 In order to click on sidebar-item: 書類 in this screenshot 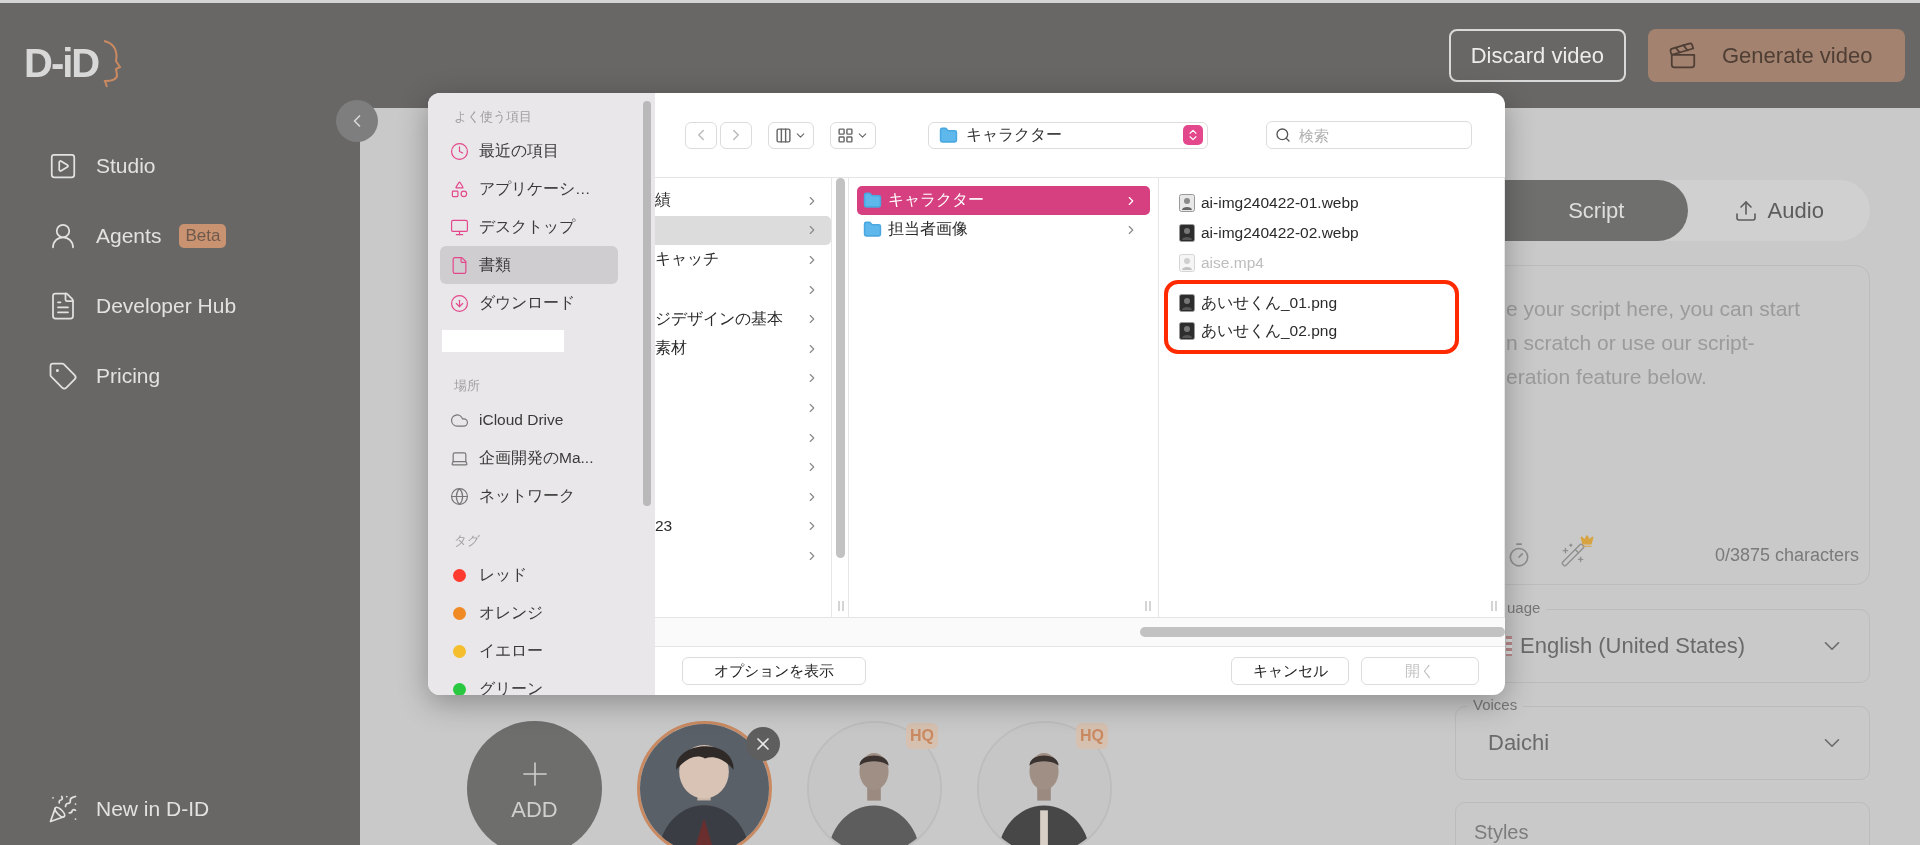, I will do `click(529, 265)`.